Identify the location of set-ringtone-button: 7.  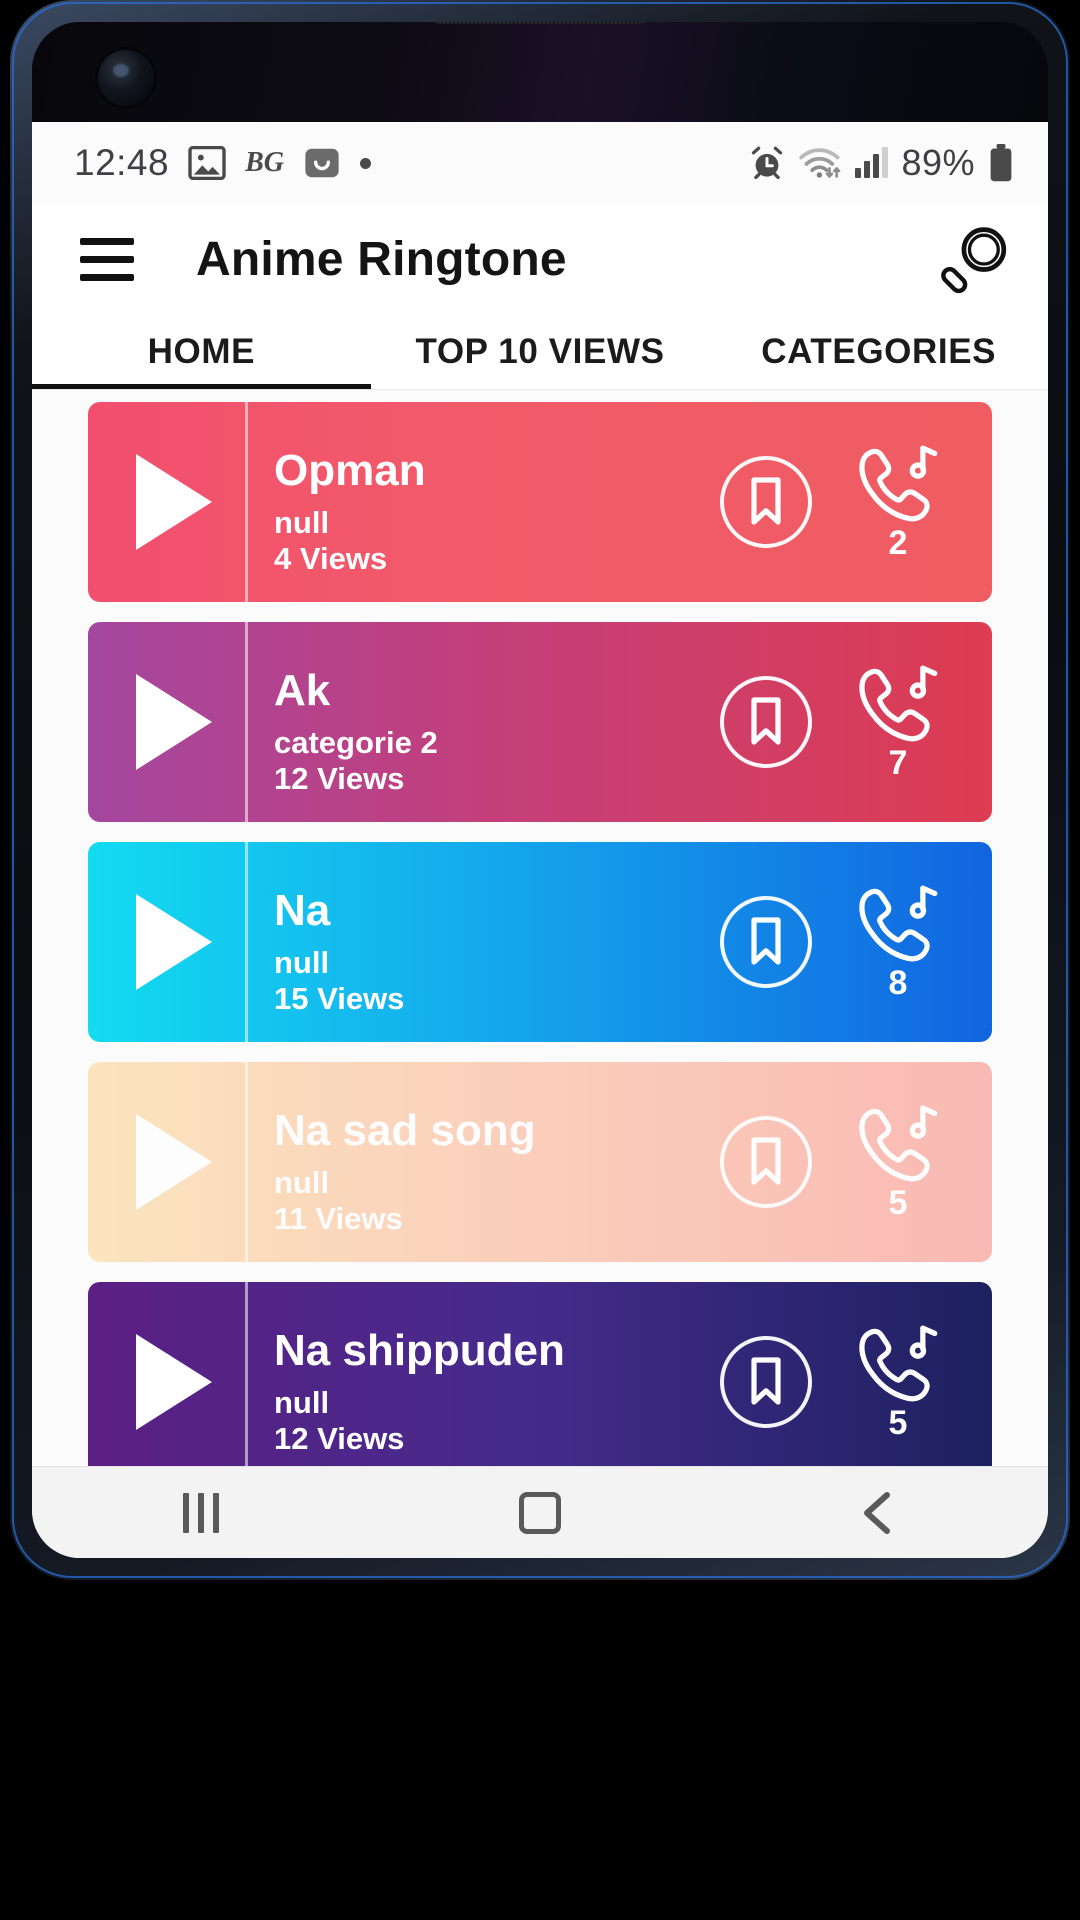
(898, 722).